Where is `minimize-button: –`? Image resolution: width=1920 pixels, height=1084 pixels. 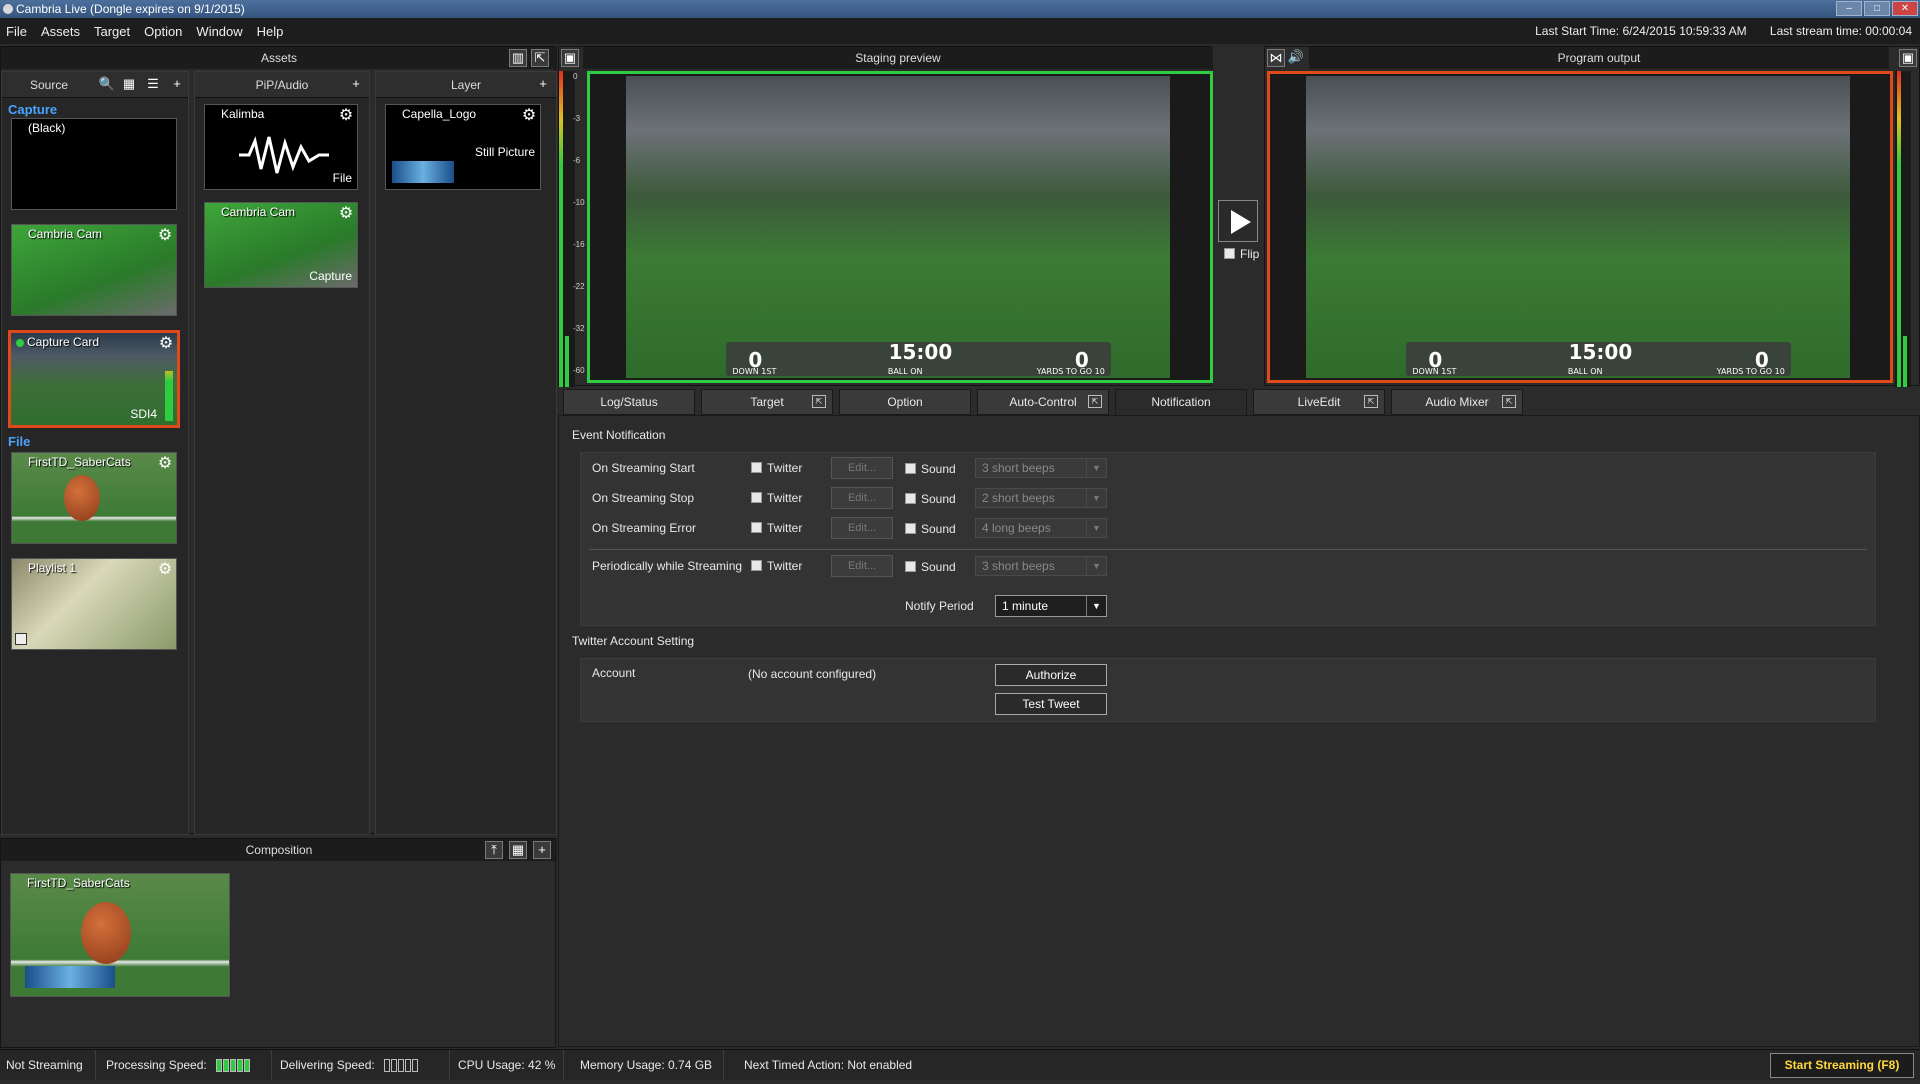
minimize-button: – is located at coordinates (1849, 8).